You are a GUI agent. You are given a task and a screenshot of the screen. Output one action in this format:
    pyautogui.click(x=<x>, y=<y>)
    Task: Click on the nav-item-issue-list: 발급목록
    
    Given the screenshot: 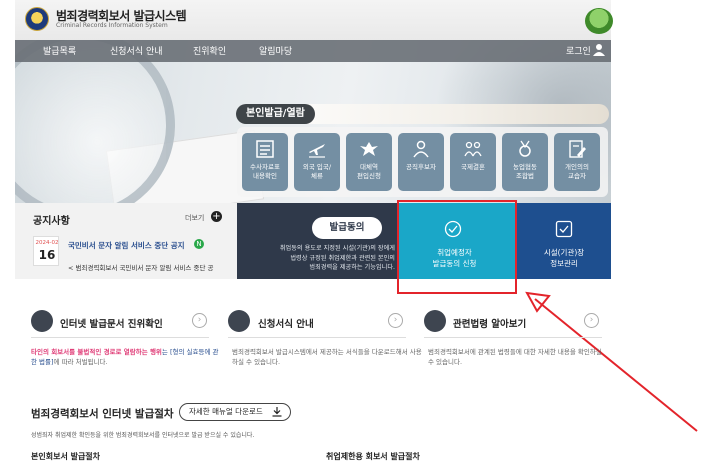 What is the action you would take?
    pyautogui.click(x=59, y=50)
    